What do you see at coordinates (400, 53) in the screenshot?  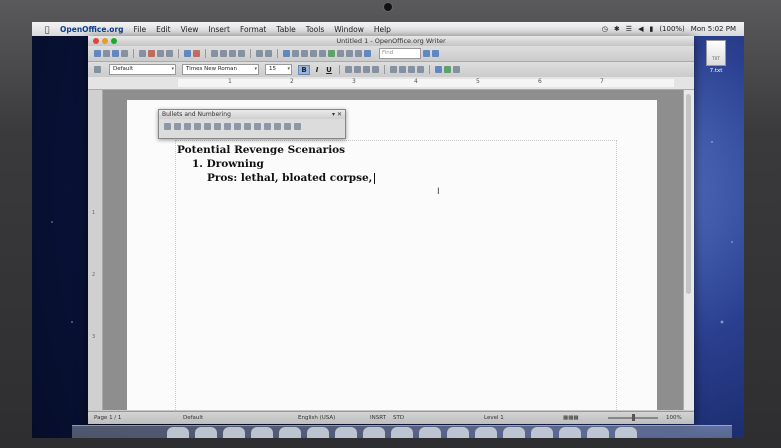 I see `find-input: Find` at bounding box center [400, 53].